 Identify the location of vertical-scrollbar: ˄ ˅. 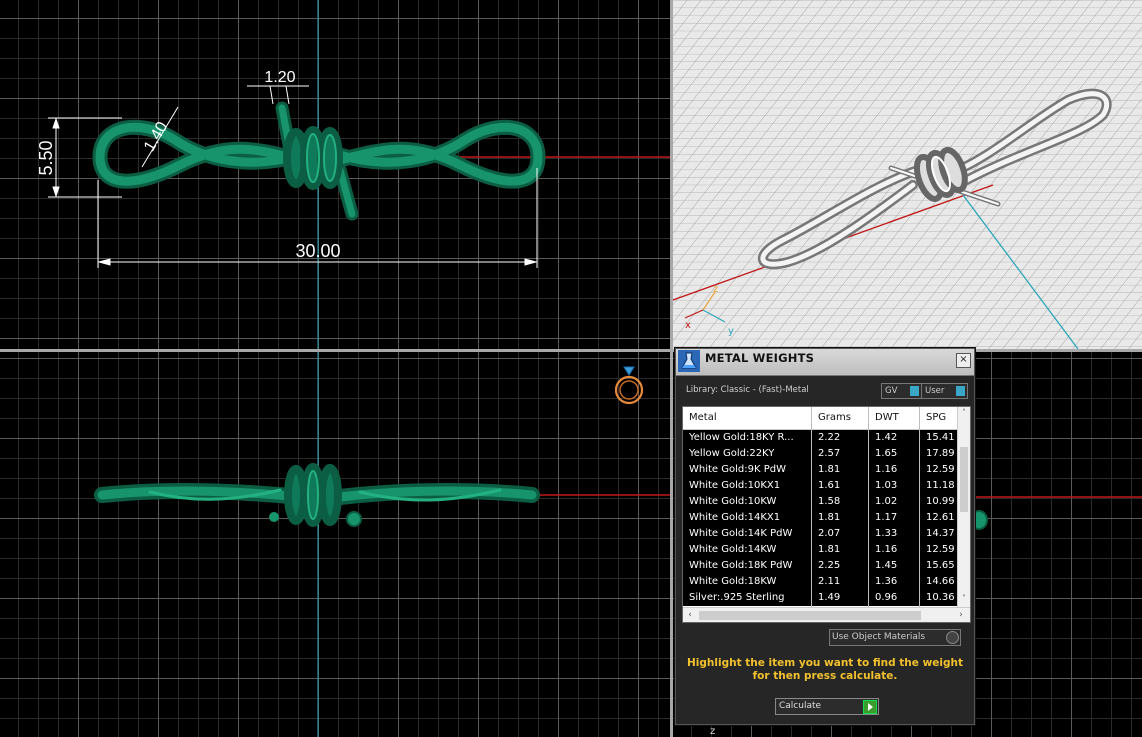
(963, 507).